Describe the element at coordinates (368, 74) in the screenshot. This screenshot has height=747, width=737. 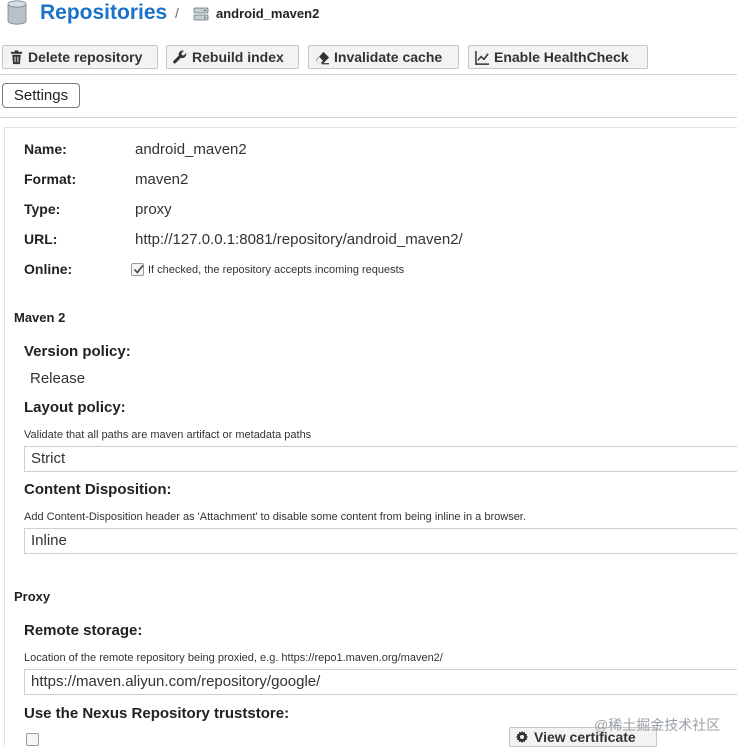
I see `toolbar-divider` at that location.